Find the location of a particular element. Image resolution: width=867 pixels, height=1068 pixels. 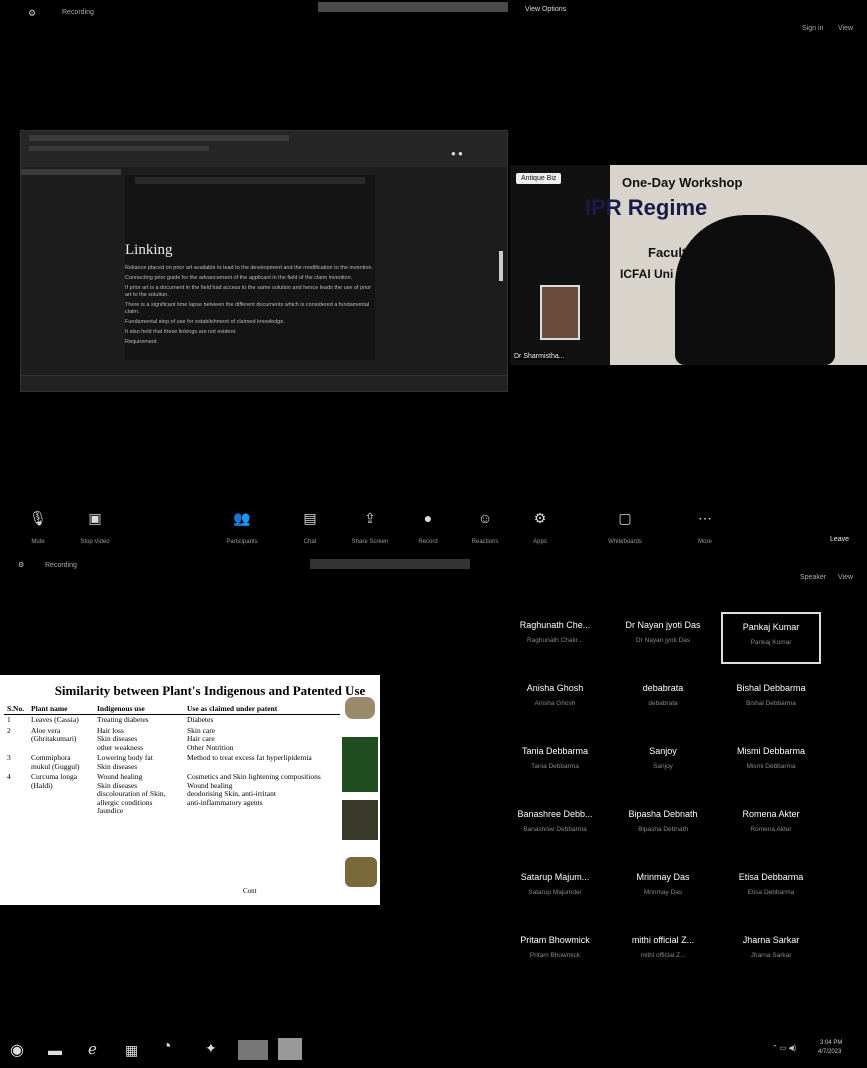

top-window-titlebar: ⚙ Recording View Options Sign in View is located at coordinates (433, 16).